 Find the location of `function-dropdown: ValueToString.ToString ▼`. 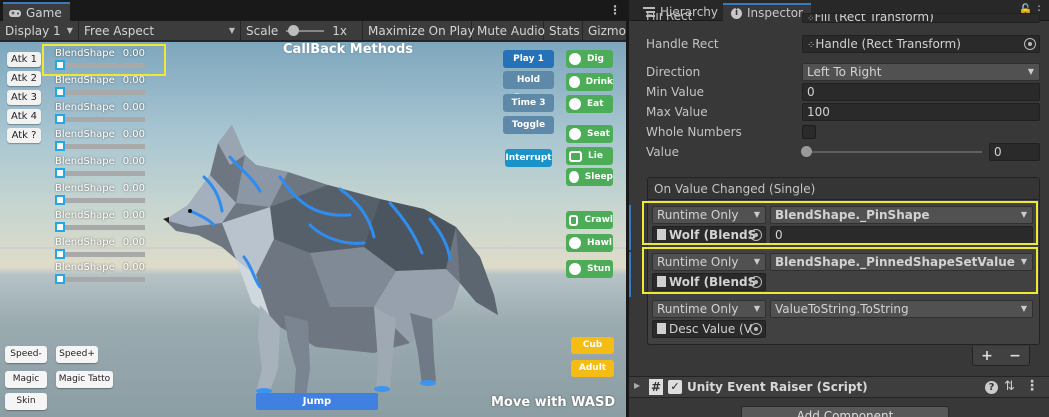

function-dropdown: ValueToString.ToString ▼ is located at coordinates (901, 309).